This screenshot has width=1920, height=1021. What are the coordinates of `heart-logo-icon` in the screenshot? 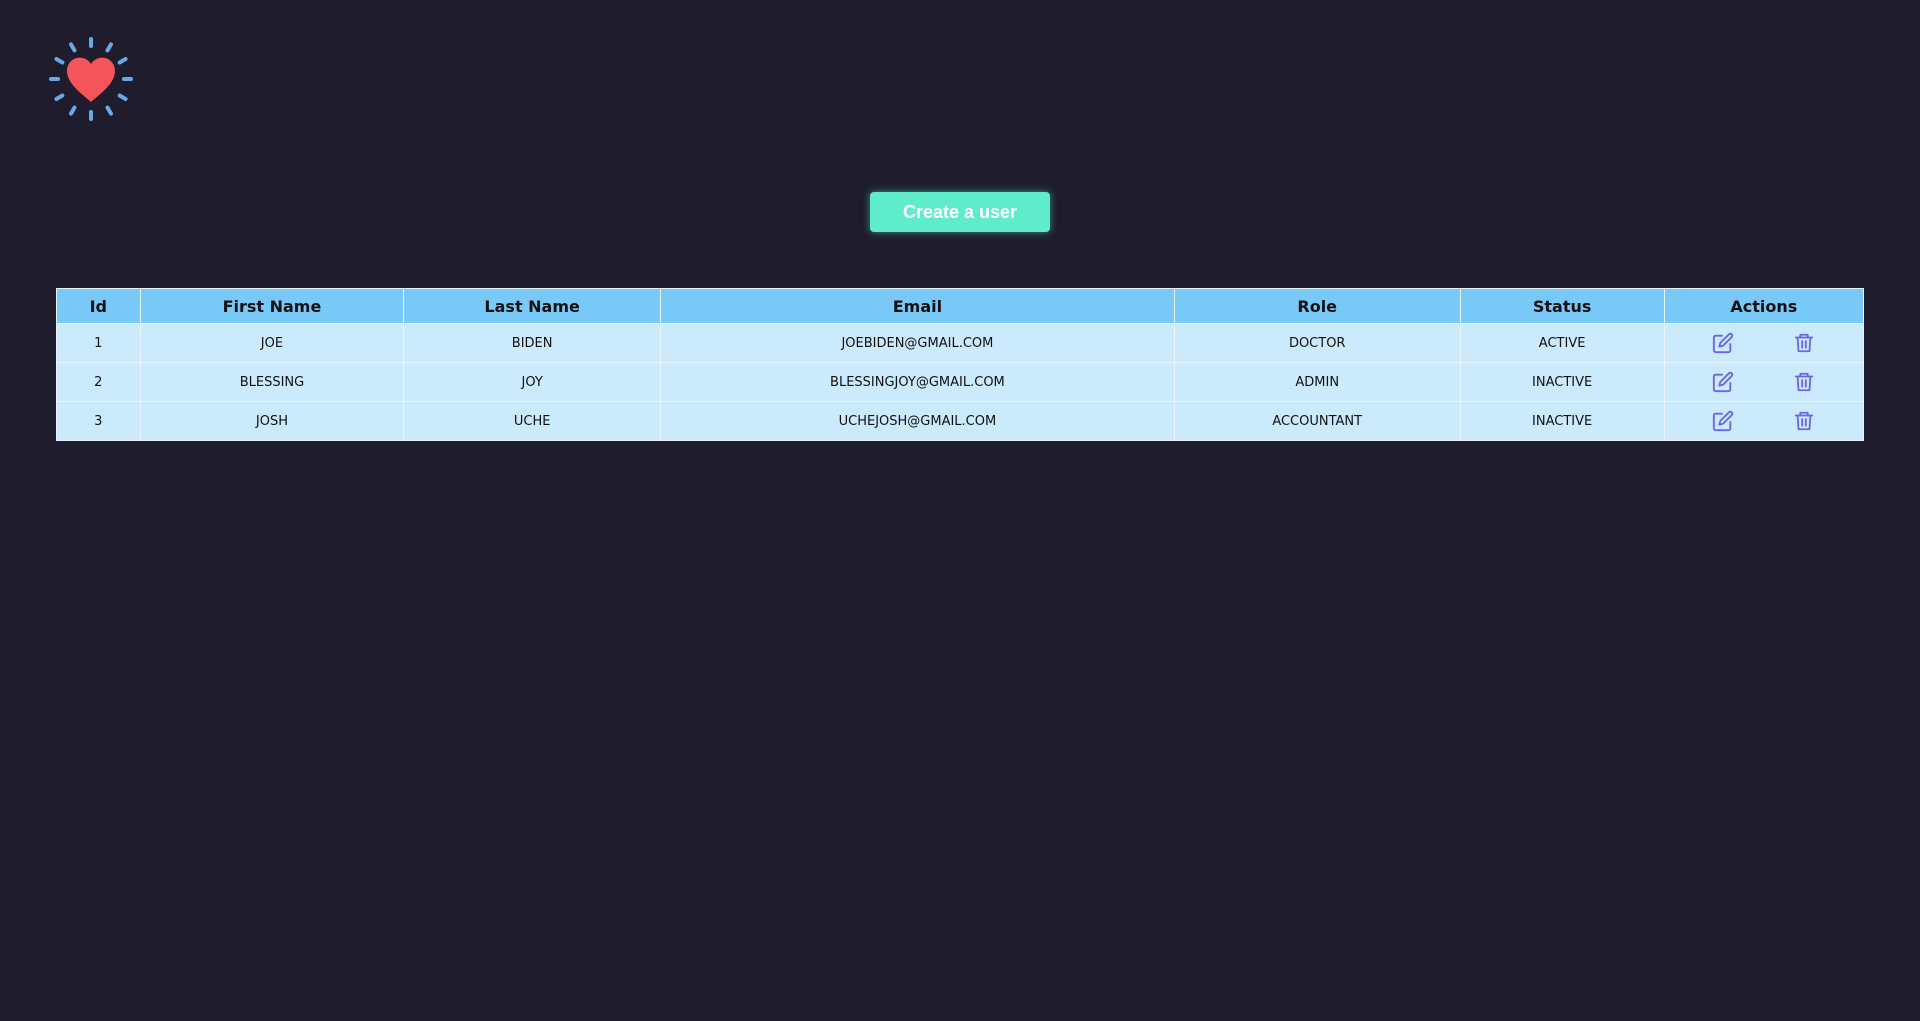 It's located at (91, 79).